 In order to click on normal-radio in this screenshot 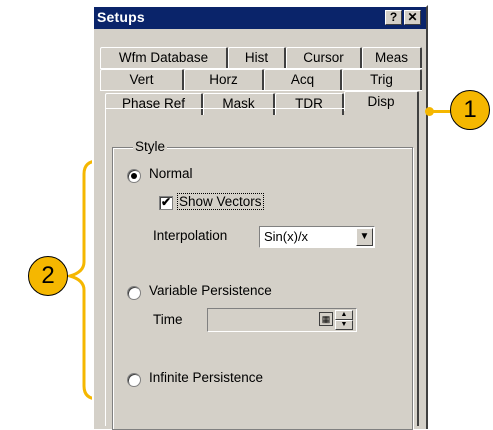, I will do `click(134, 176)`.